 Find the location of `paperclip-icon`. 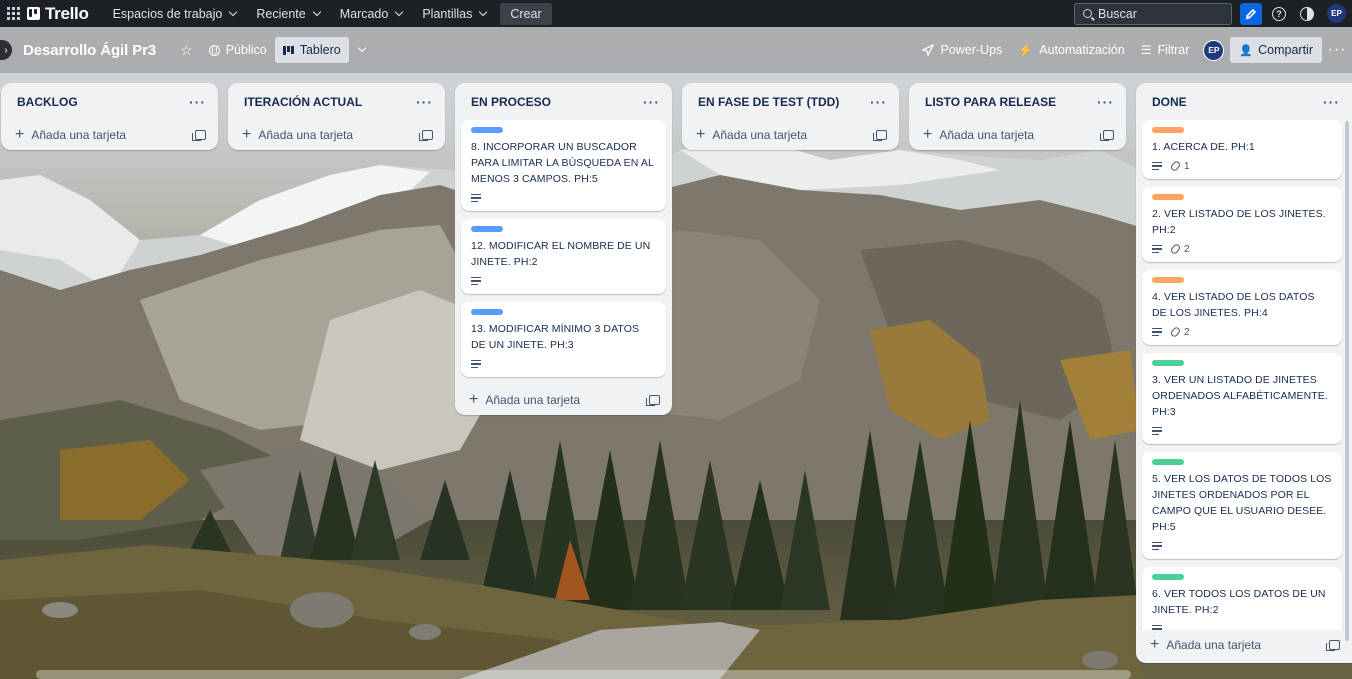

paperclip-icon is located at coordinates (1175, 332).